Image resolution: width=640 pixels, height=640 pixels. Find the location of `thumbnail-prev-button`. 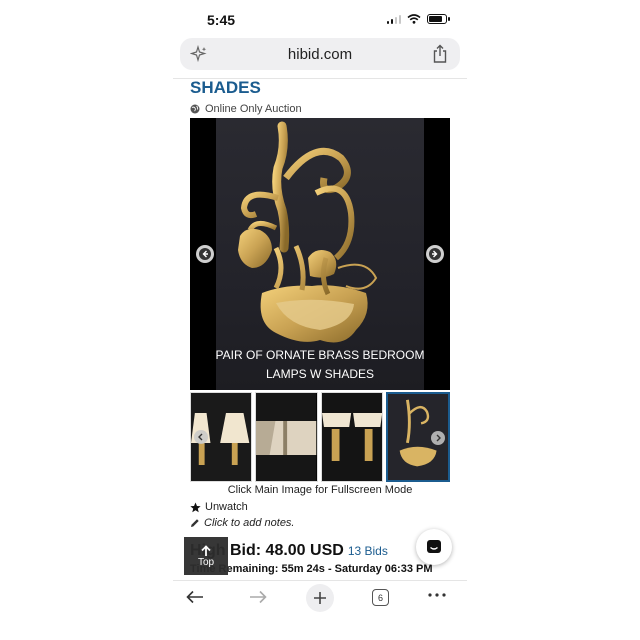

thumbnail-prev-button is located at coordinates (201, 437).